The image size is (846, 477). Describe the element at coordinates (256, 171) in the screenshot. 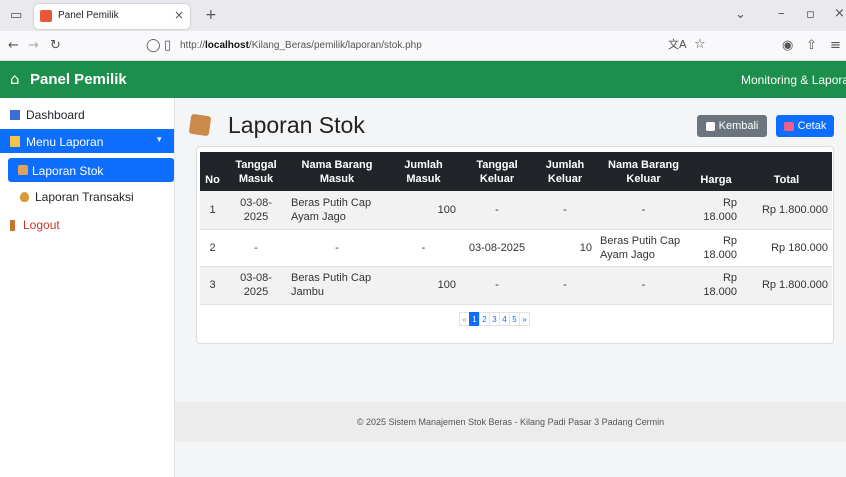

I see `table-header: Tanggal Masuk` at that location.